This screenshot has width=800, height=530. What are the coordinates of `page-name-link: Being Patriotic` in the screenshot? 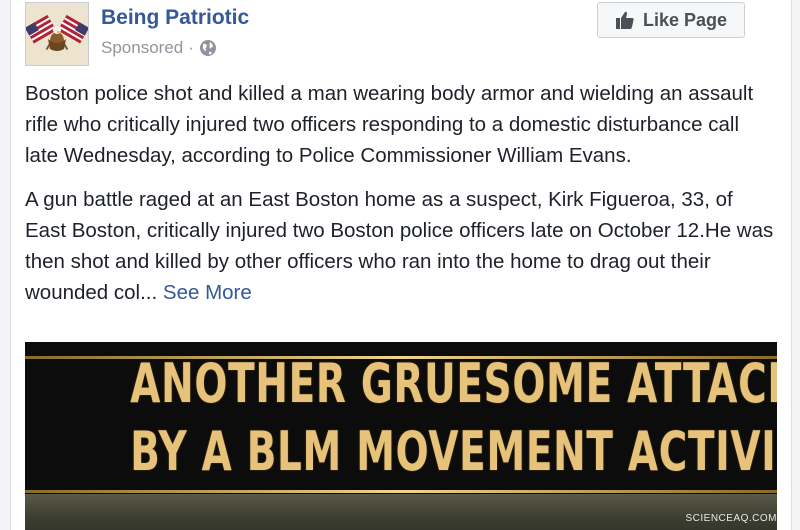 It's located at (175, 18).